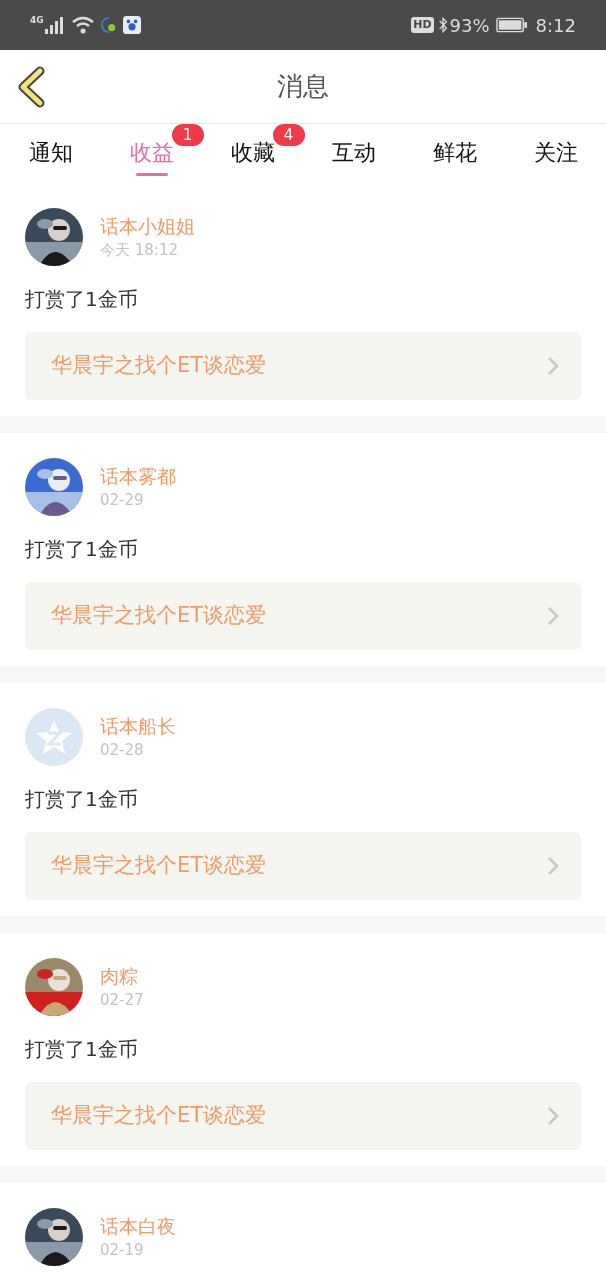 Image resolution: width=606 pixels, height=1280 pixels. Describe the element at coordinates (442, 25) in the screenshot. I see `bluetooth-icon` at that location.